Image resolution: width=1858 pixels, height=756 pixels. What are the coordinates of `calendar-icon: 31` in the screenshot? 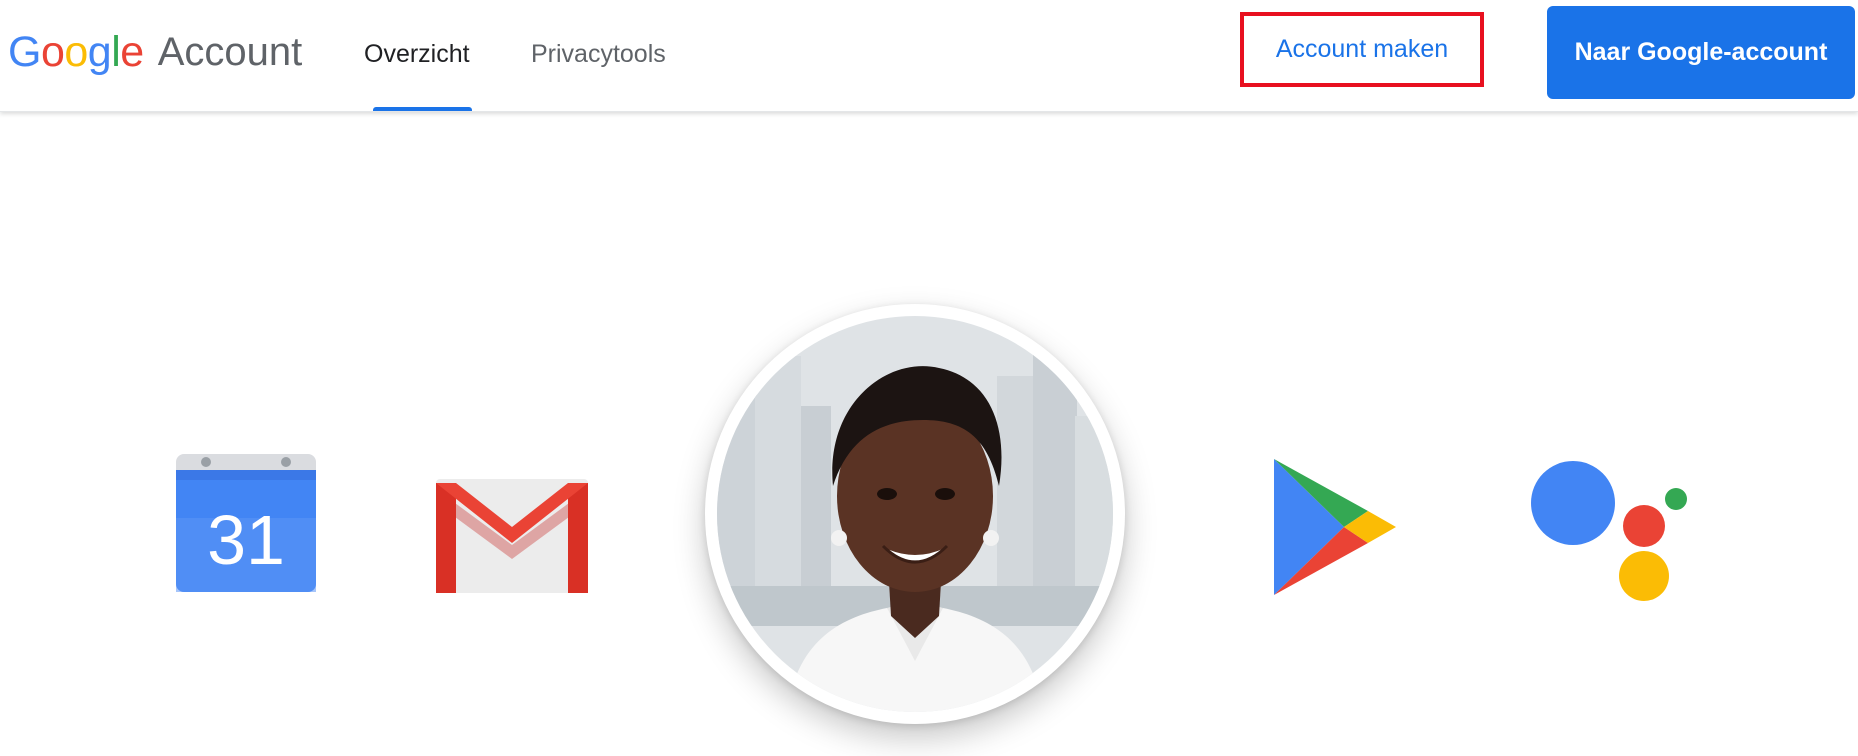 It's located at (246, 523).